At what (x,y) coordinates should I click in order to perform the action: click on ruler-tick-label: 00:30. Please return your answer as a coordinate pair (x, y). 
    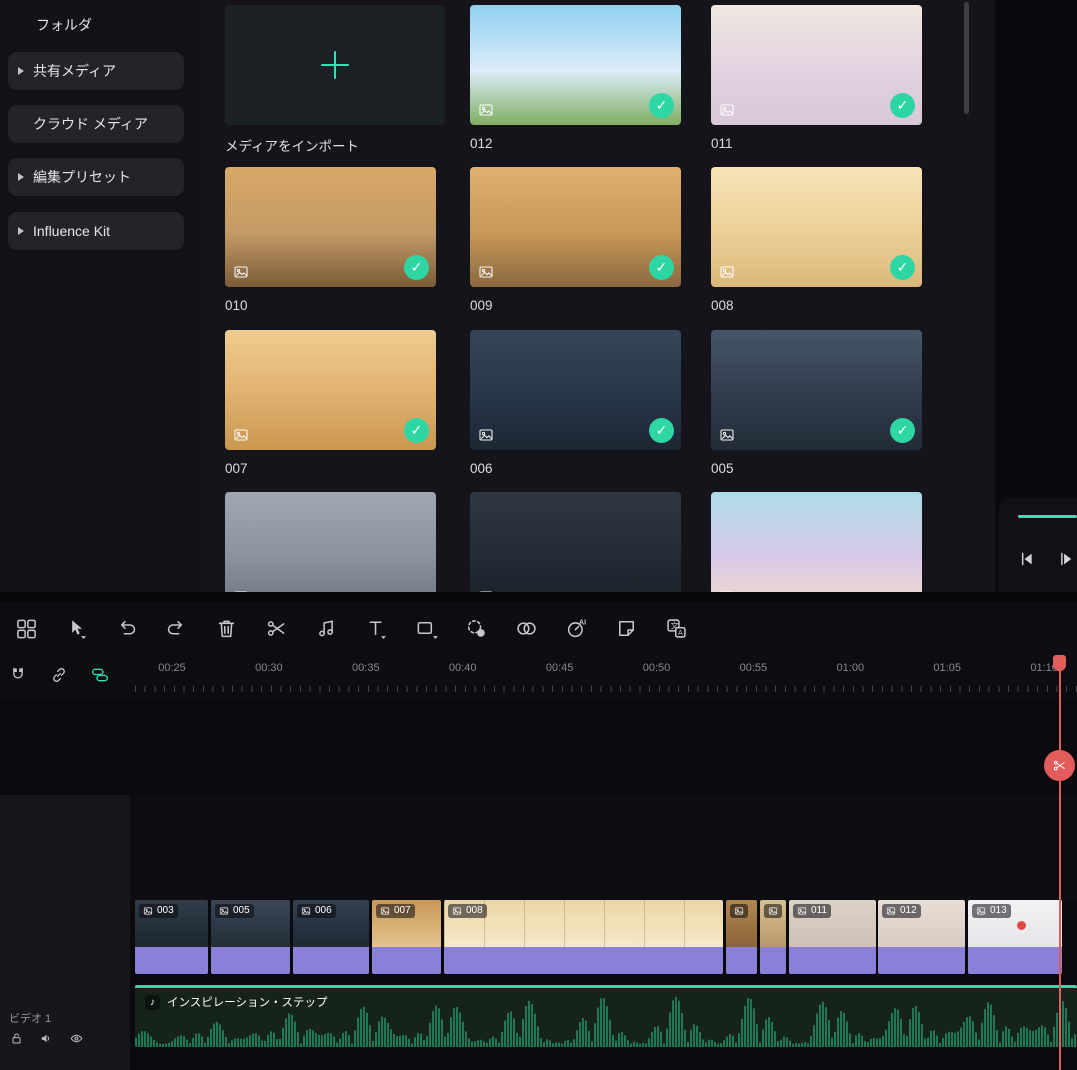
    Looking at the image, I should click on (269, 668).